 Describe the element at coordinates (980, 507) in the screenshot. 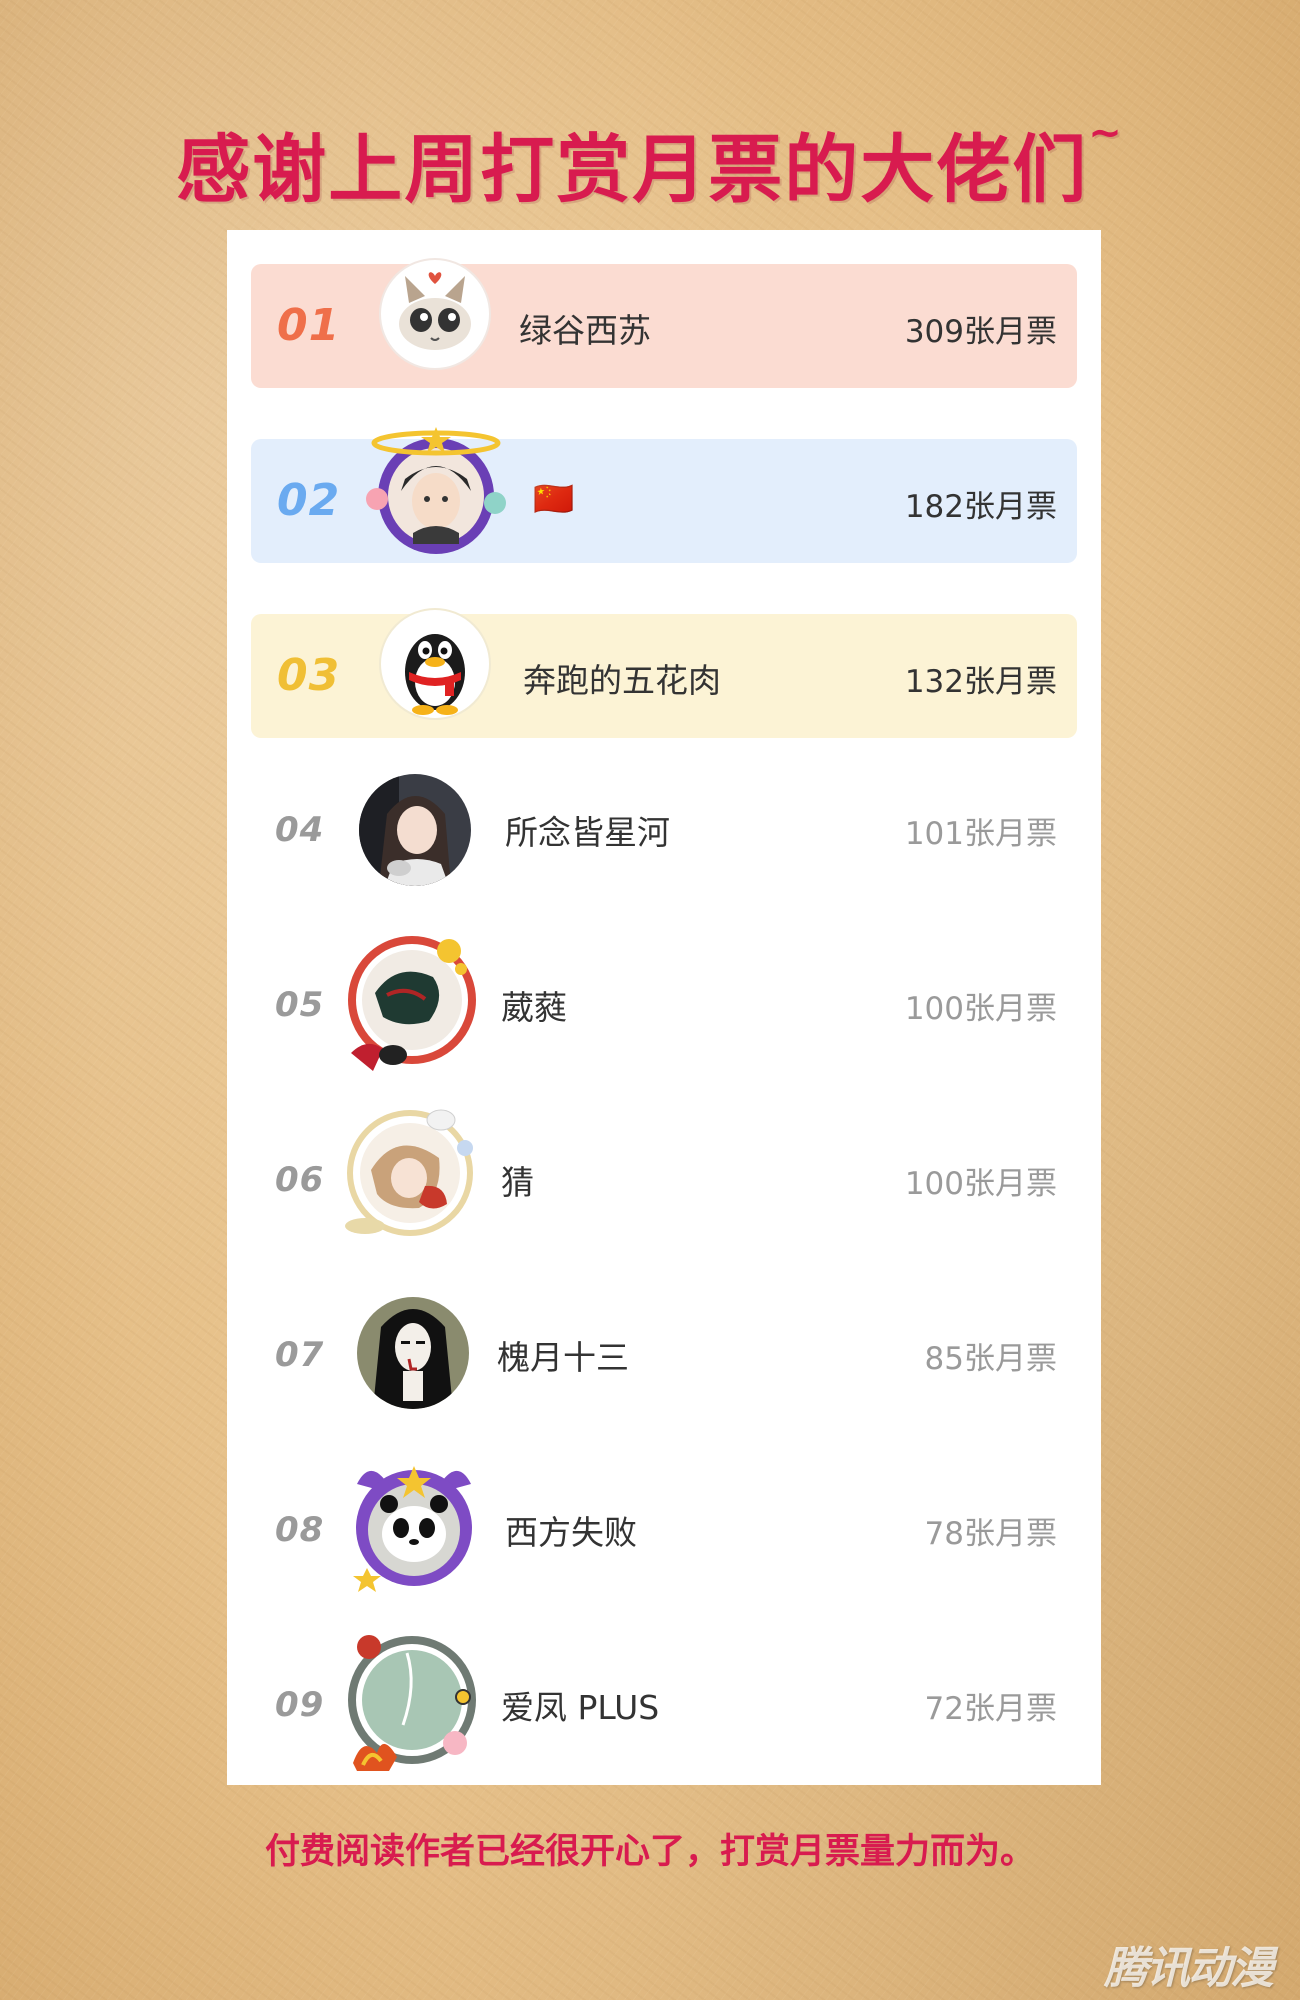

I see `vote-count: 182张月票` at that location.